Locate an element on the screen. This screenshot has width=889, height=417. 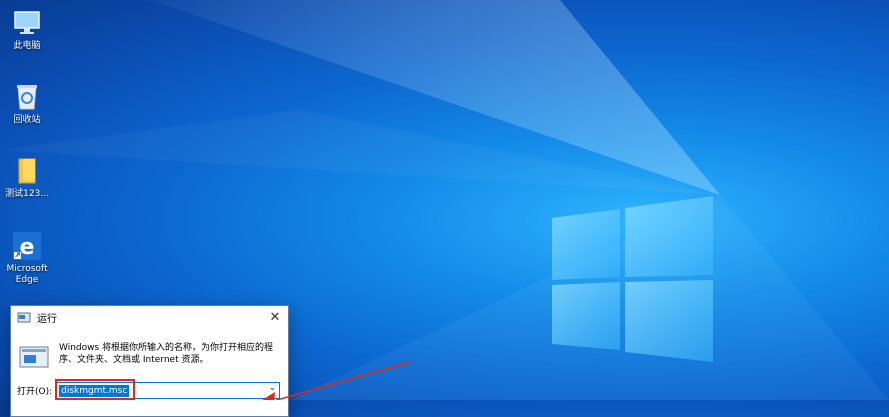
folder-icon is located at coordinates (27, 171).